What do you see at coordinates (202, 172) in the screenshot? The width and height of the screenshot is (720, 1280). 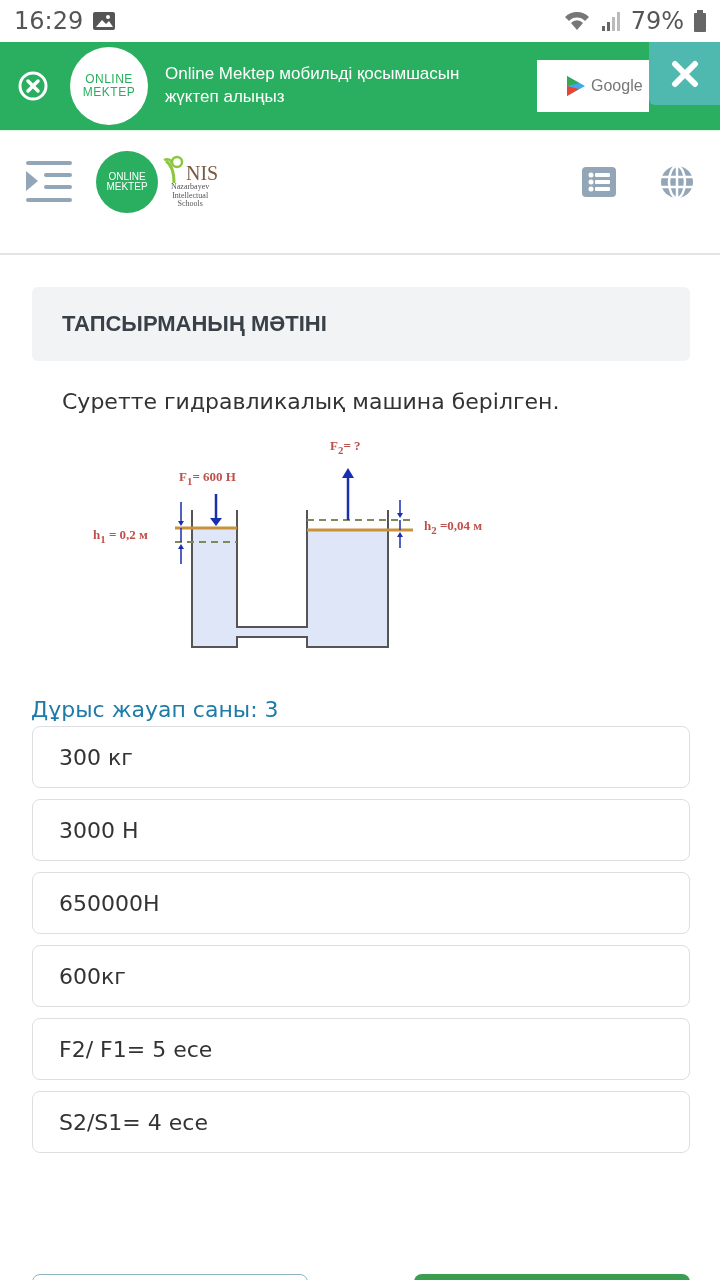 I see `nis-title: NIS` at bounding box center [202, 172].